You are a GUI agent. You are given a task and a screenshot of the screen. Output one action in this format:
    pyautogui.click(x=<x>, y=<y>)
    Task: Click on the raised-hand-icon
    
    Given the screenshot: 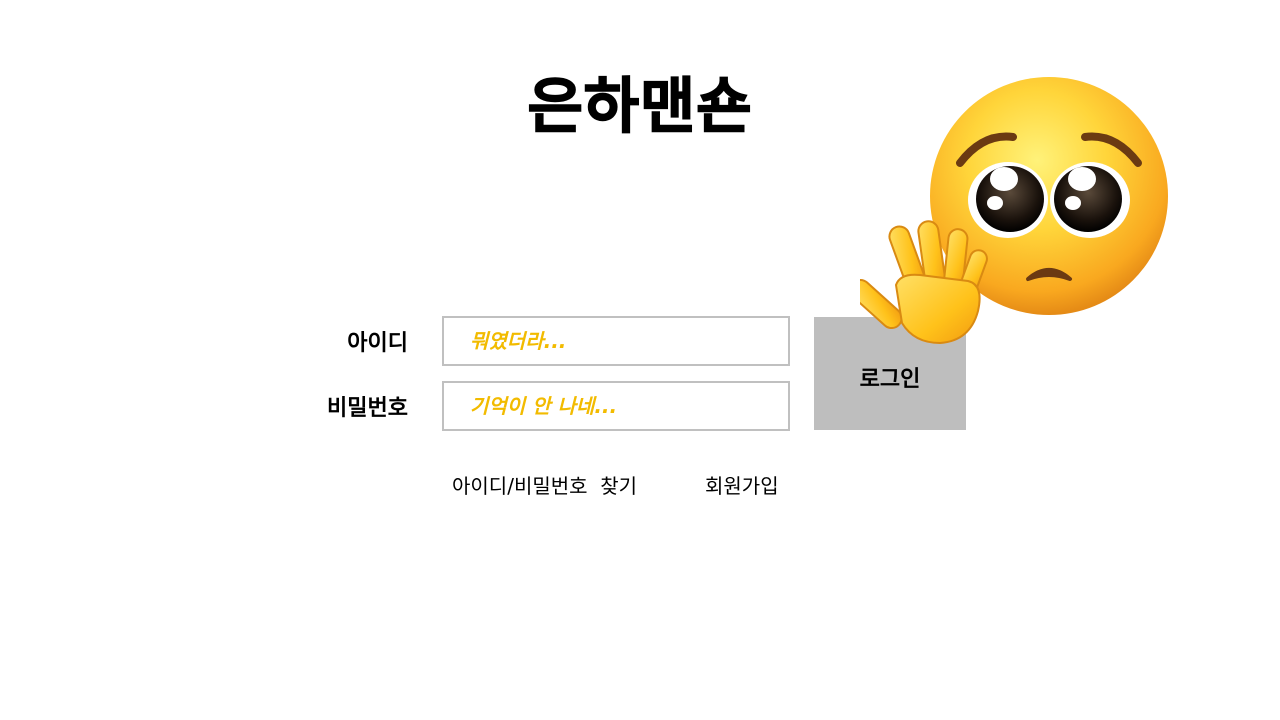 What is the action you would take?
    pyautogui.click(x=924, y=282)
    